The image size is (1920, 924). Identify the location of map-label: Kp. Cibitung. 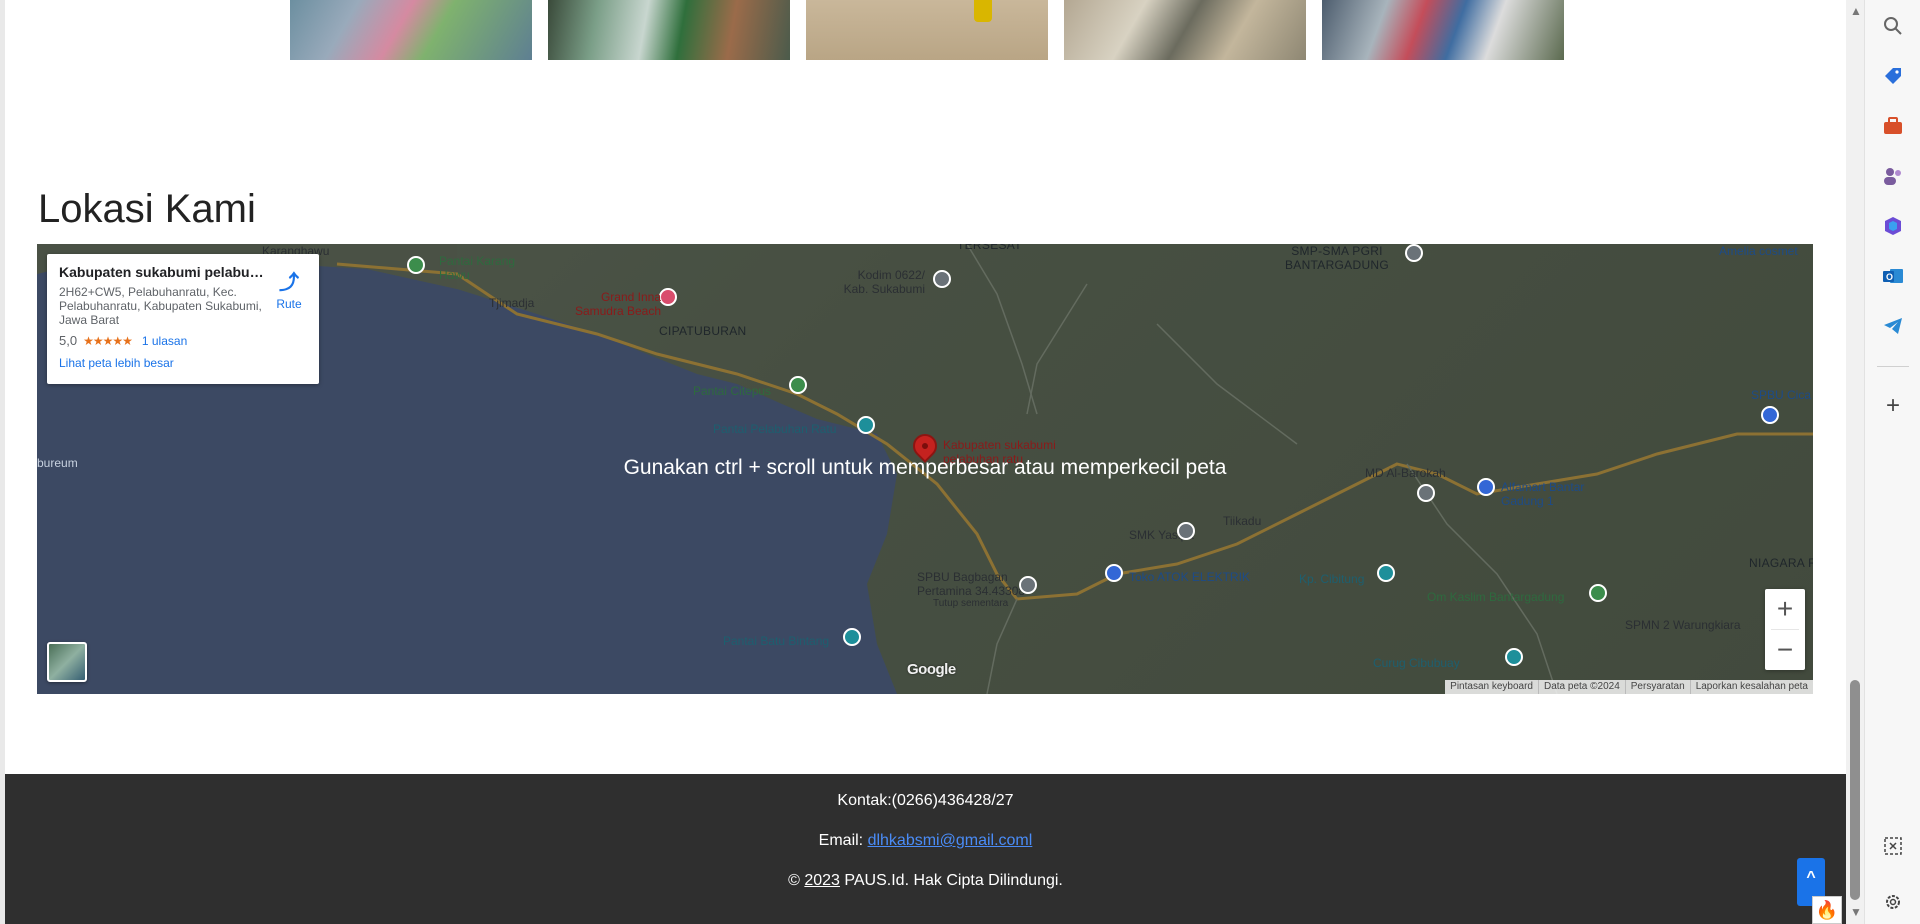
(1332, 579).